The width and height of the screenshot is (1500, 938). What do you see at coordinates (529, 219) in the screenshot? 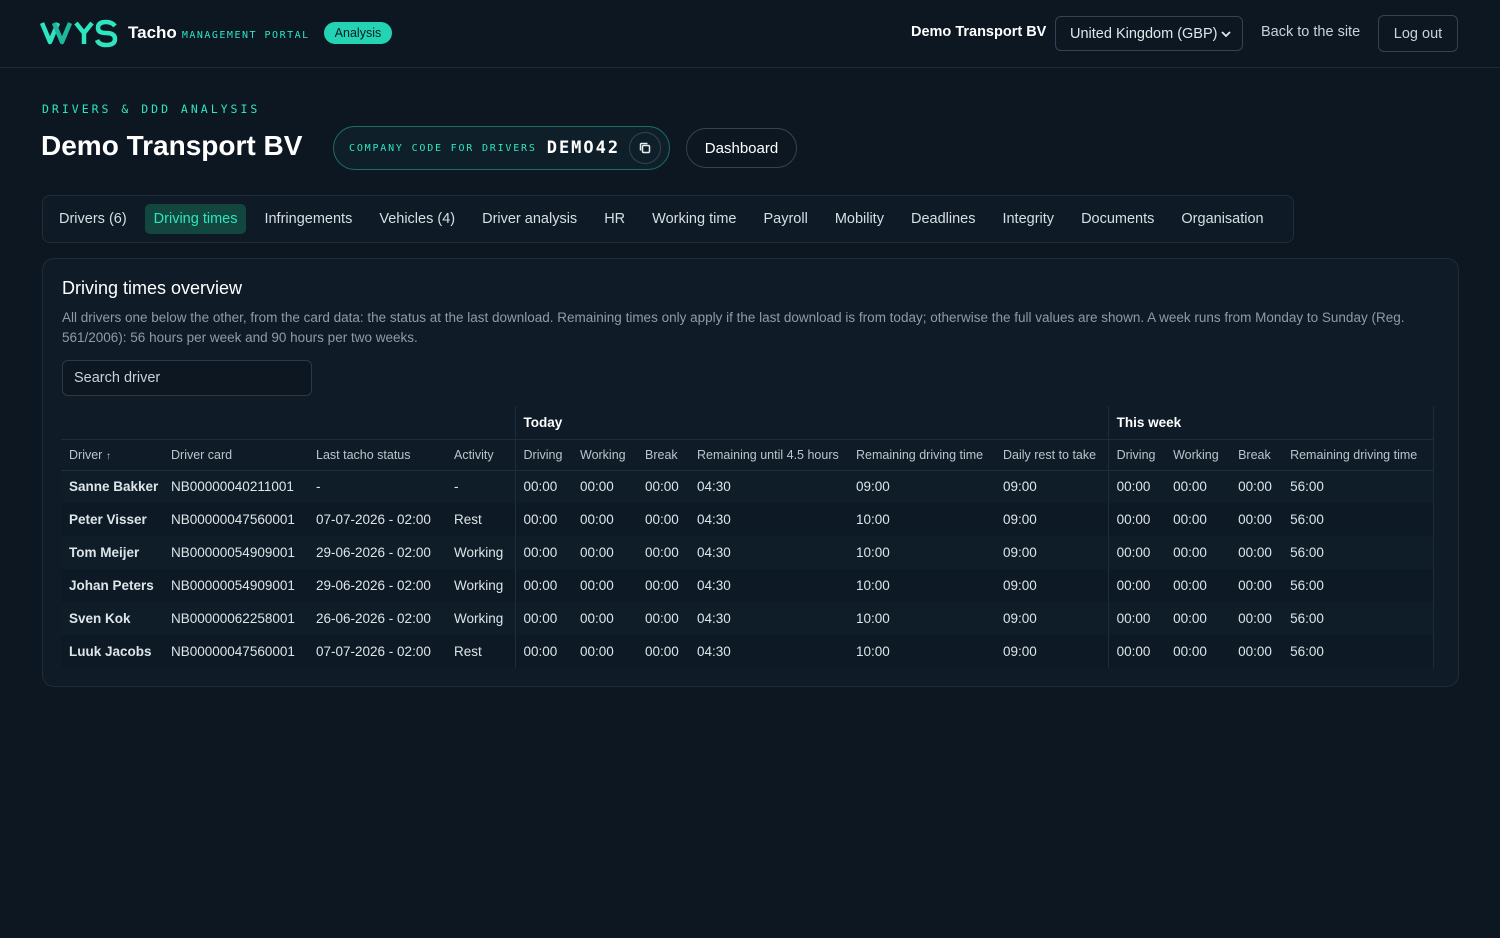
I see `tab-driver-analysis: Driver analysis` at bounding box center [529, 219].